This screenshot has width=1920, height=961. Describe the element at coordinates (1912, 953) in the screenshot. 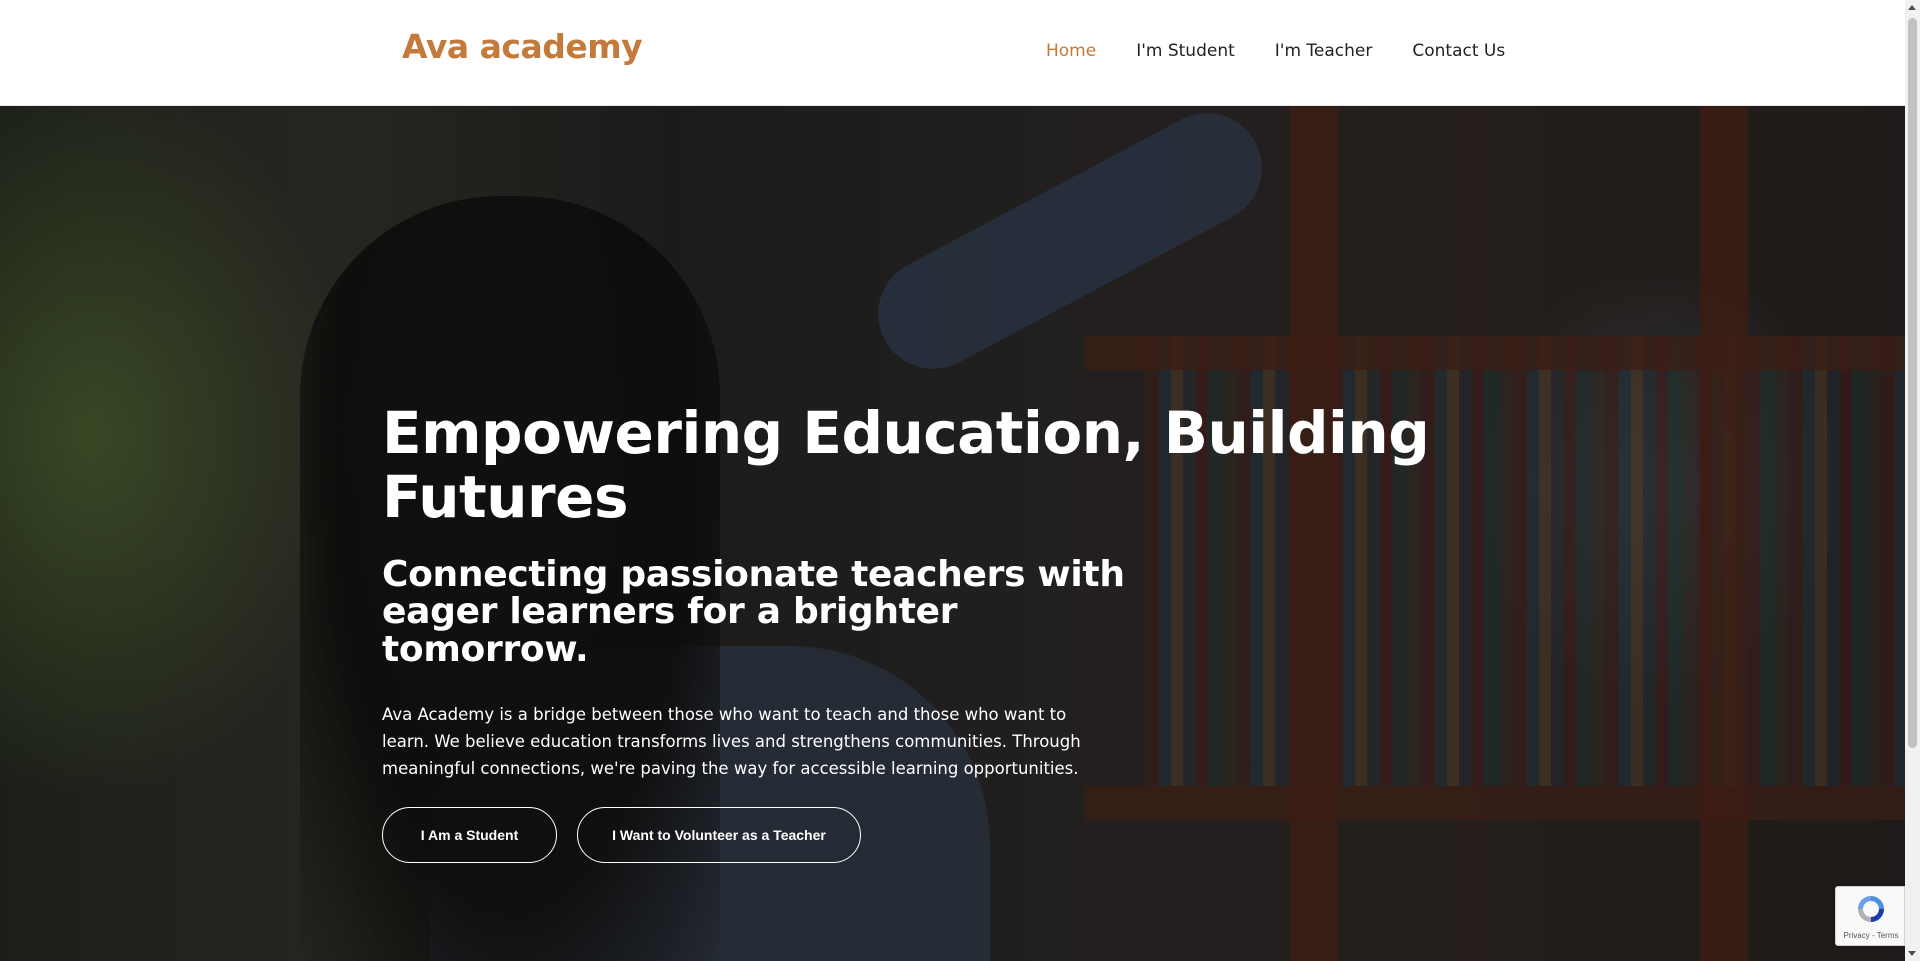

I see `scroll-down-icon` at that location.